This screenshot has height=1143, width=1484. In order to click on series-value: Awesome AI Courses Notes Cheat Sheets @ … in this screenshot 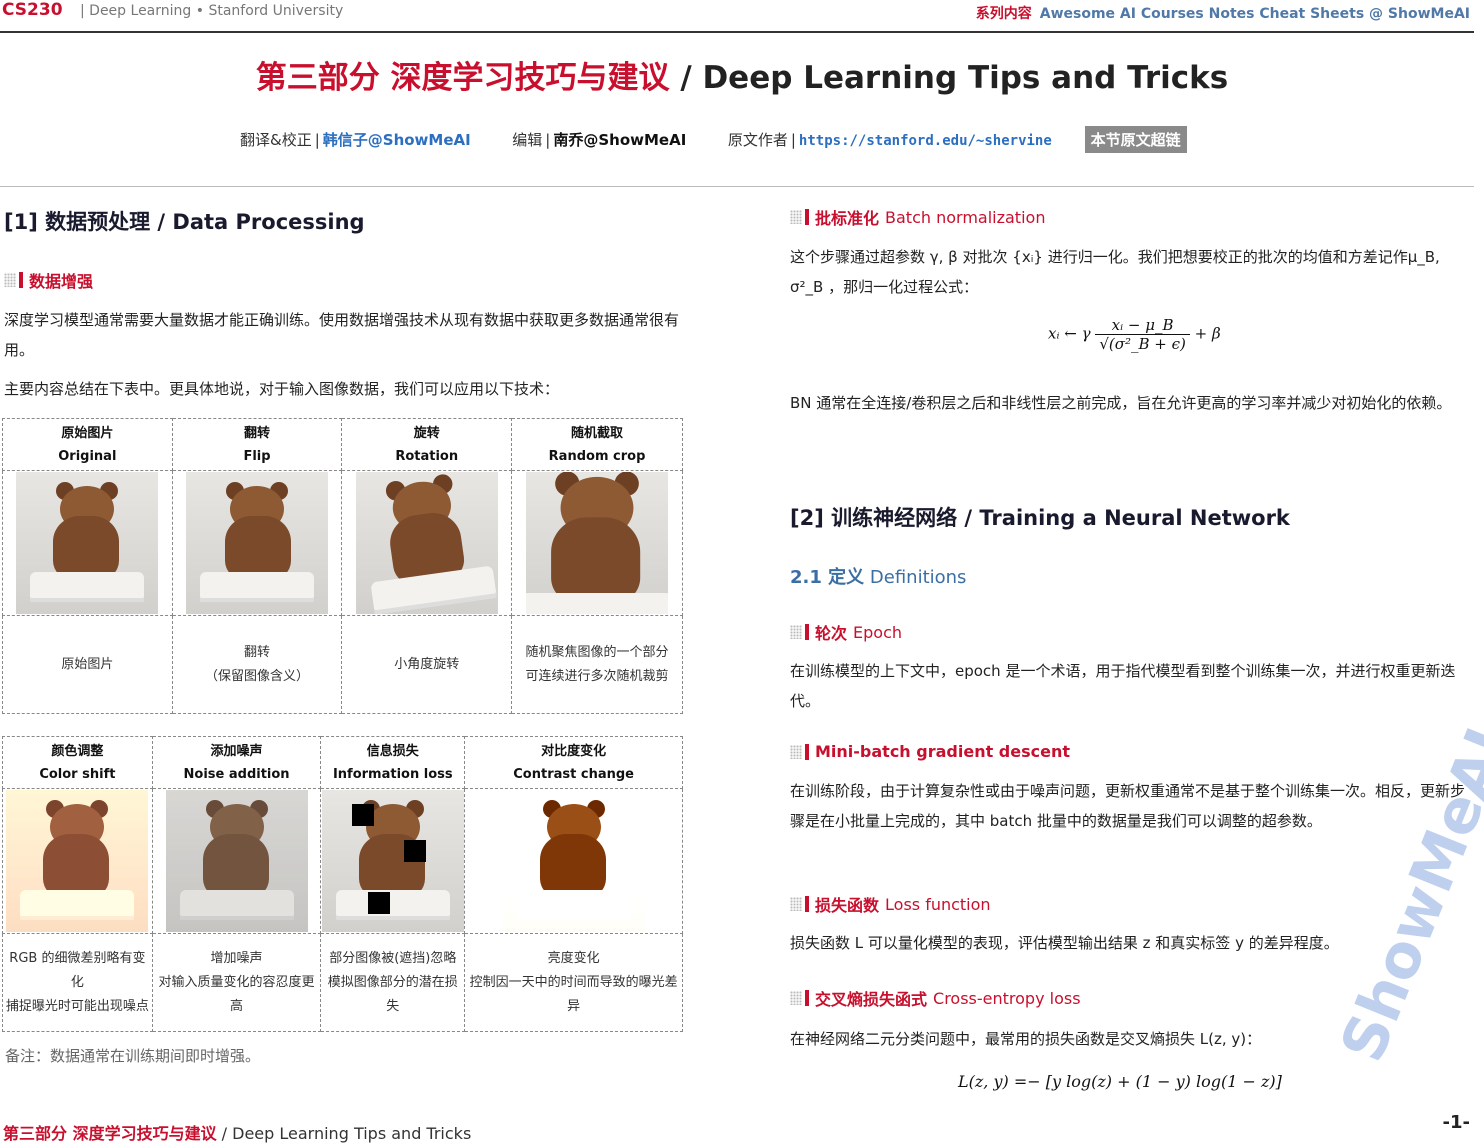, I will do `click(1255, 14)`.